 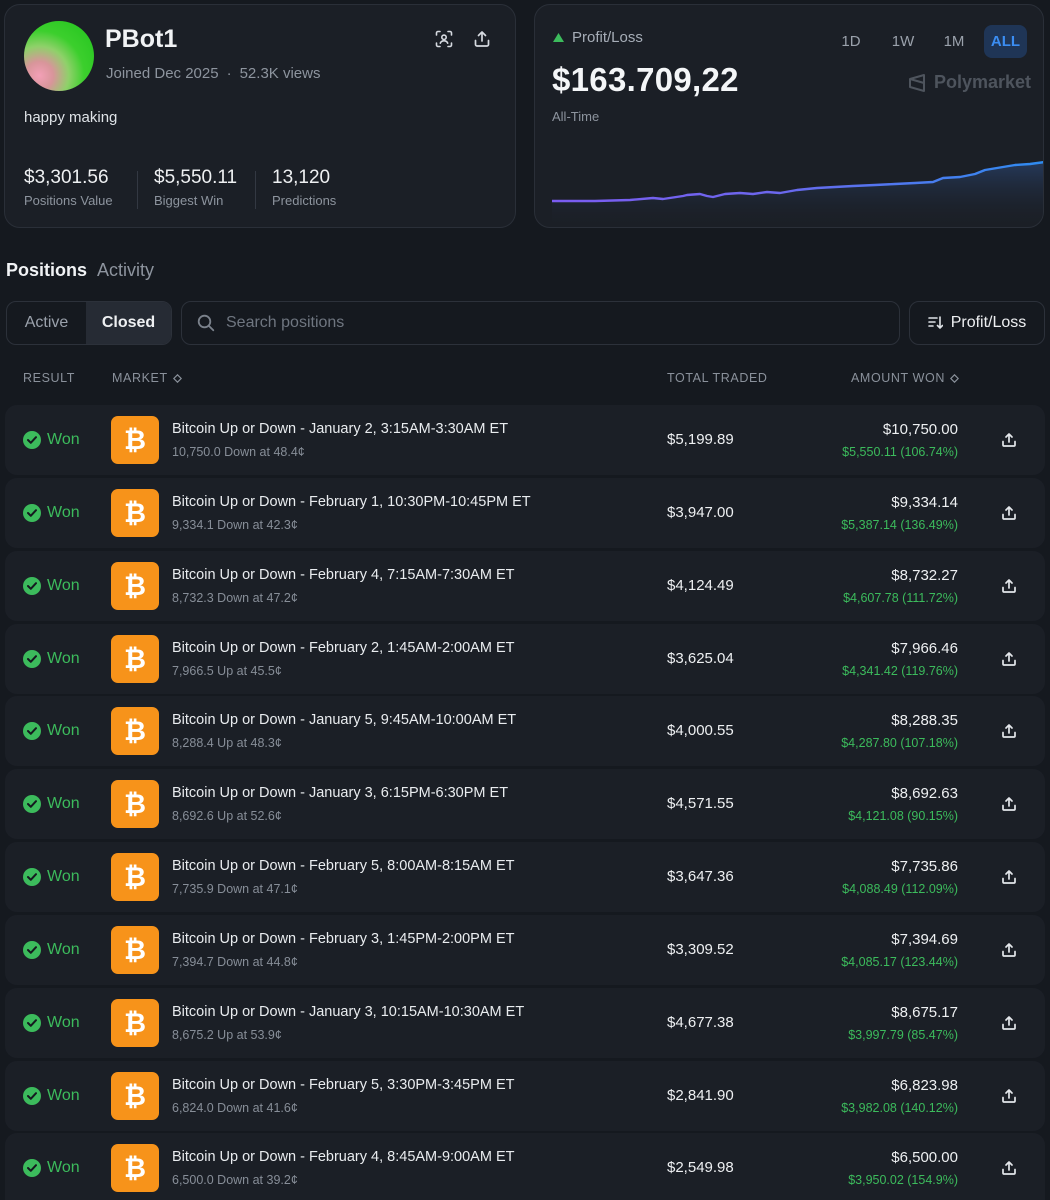 What do you see at coordinates (700, 803) in the screenshot?
I see `total-traded: $4,571.55` at bounding box center [700, 803].